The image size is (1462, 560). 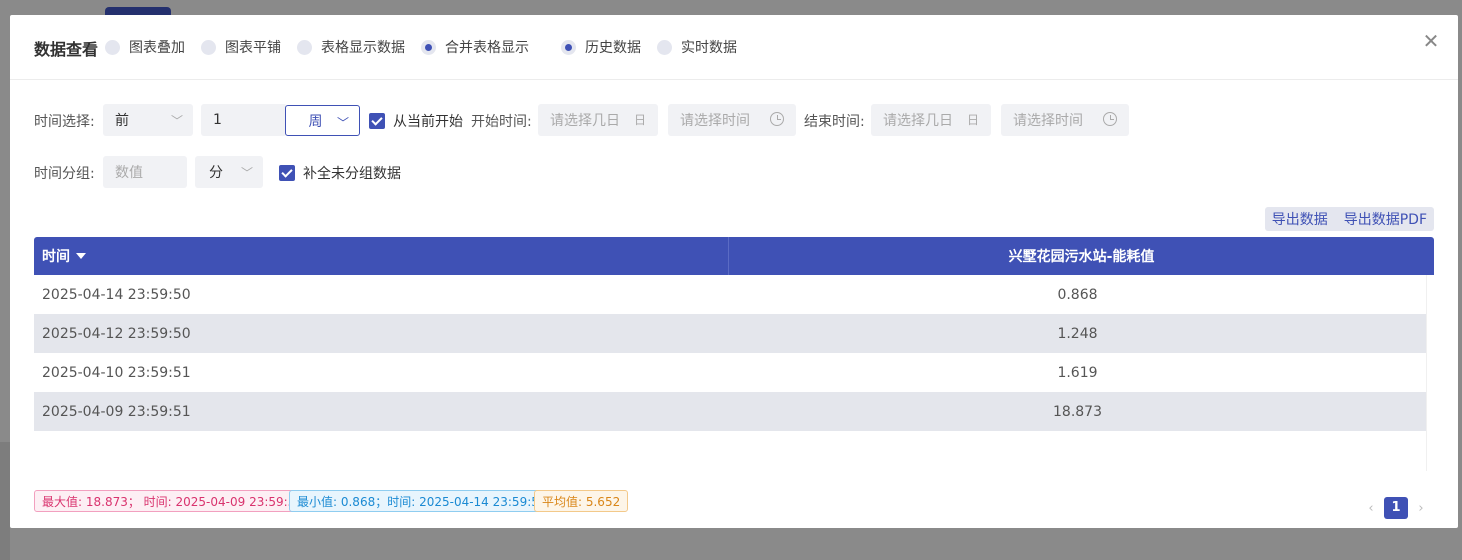 I want to click on export-group: 导出数据 导出数据PDF, so click(x=1349, y=219).